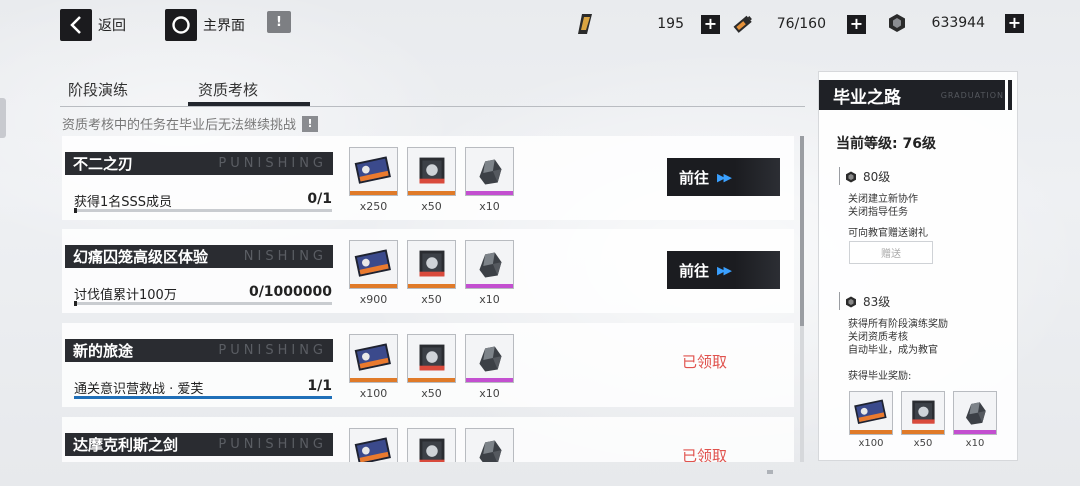 The width and height of the screenshot is (1080, 486). What do you see at coordinates (181, 25) in the screenshot?
I see `home-circle-icon` at bounding box center [181, 25].